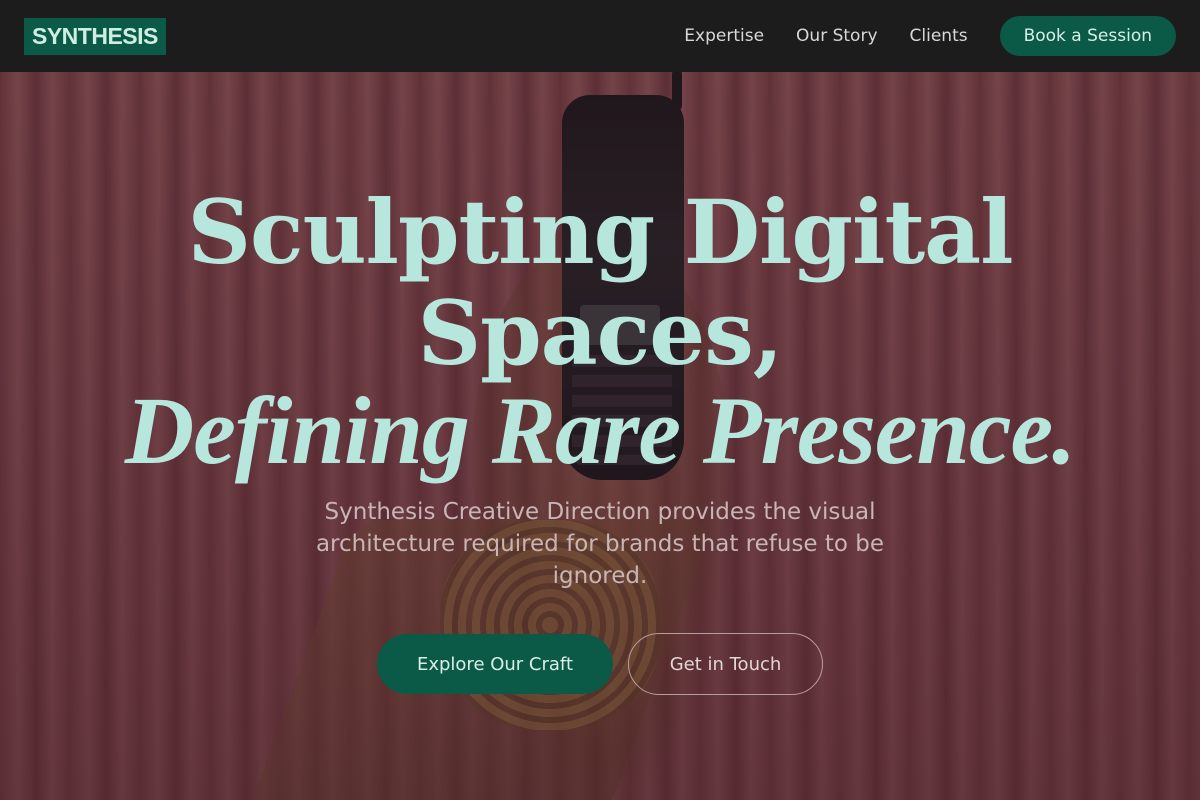 This screenshot has height=800, width=1200. What do you see at coordinates (939, 36) in the screenshot?
I see `nav-link-clients: Clients` at bounding box center [939, 36].